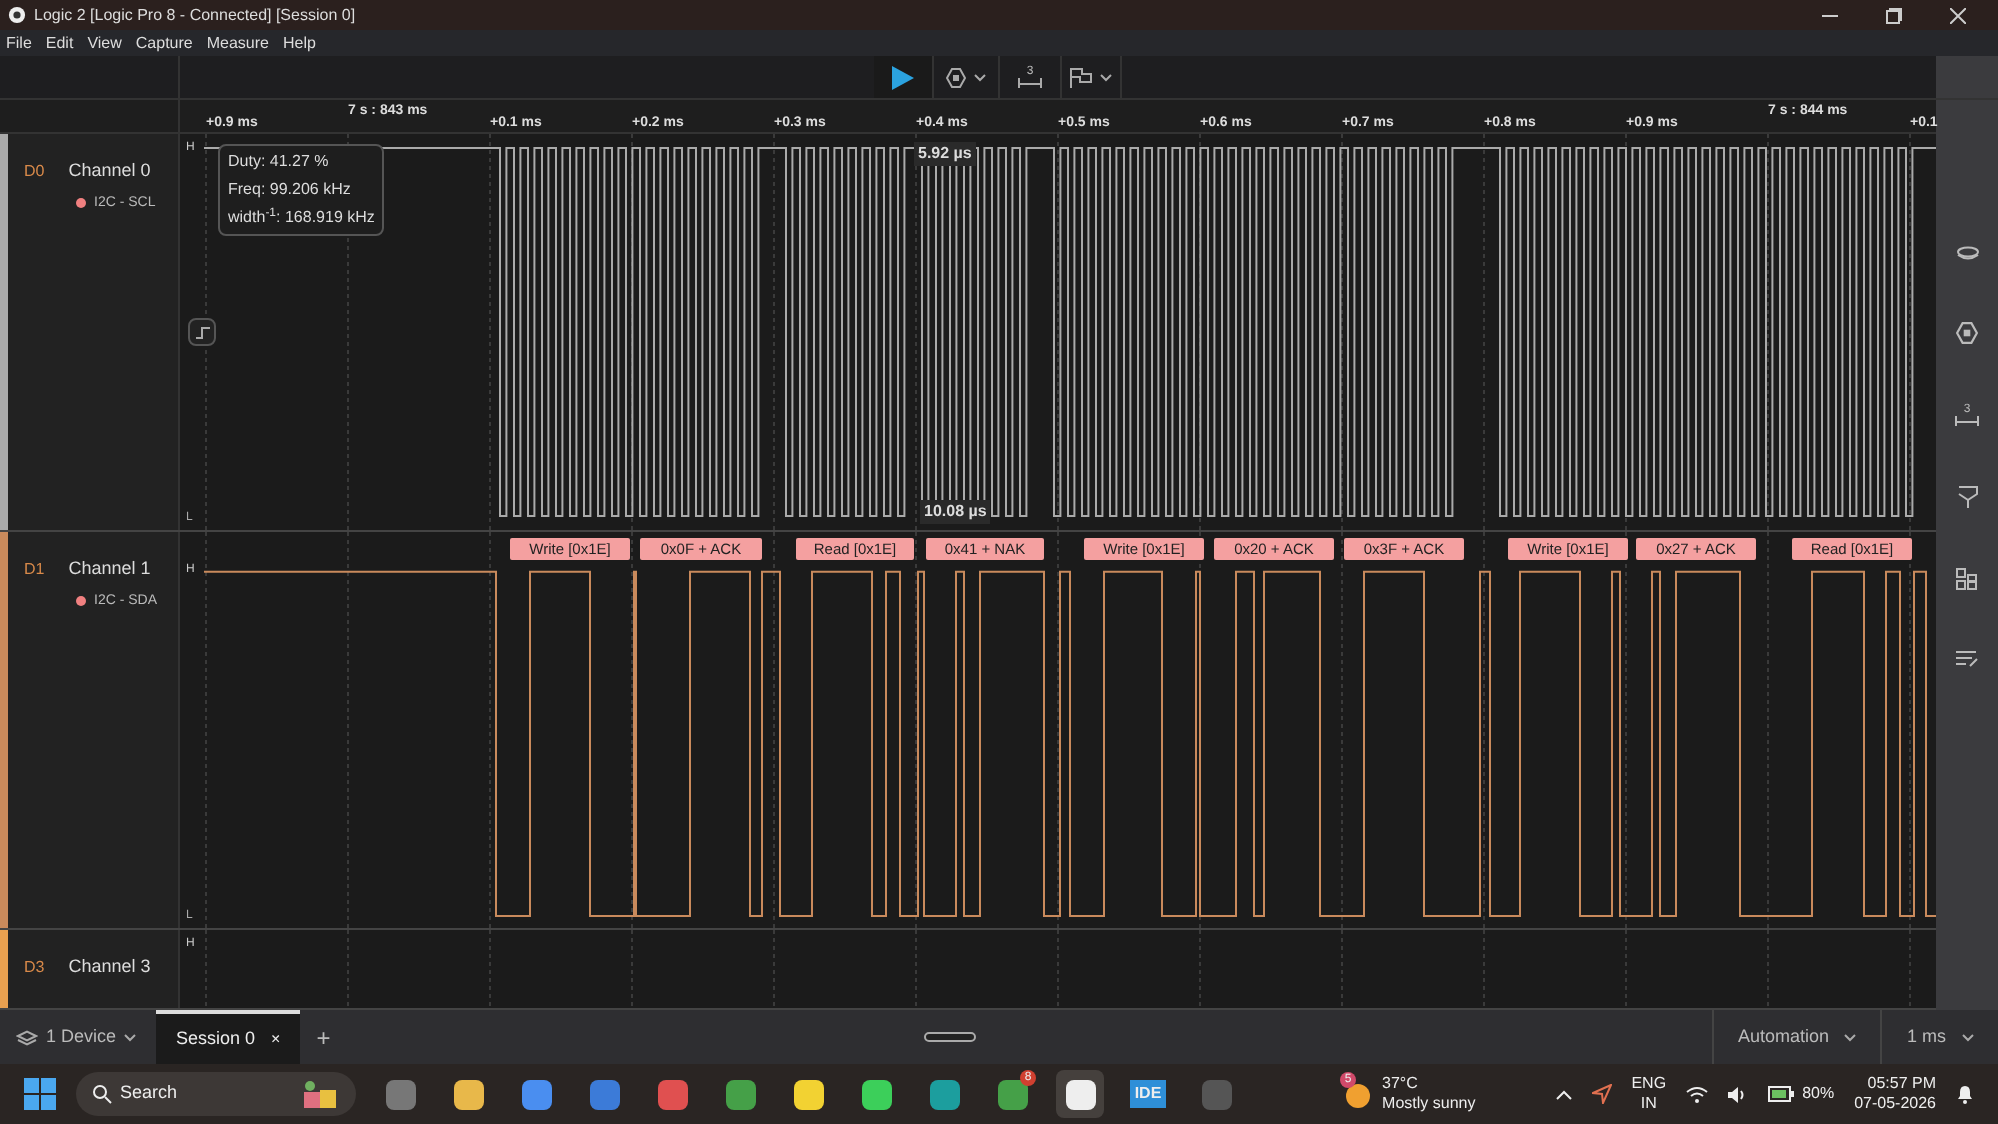 Image resolution: width=1998 pixels, height=1124 pixels. What do you see at coordinates (19, 43) in the screenshot?
I see `menu-item: File` at bounding box center [19, 43].